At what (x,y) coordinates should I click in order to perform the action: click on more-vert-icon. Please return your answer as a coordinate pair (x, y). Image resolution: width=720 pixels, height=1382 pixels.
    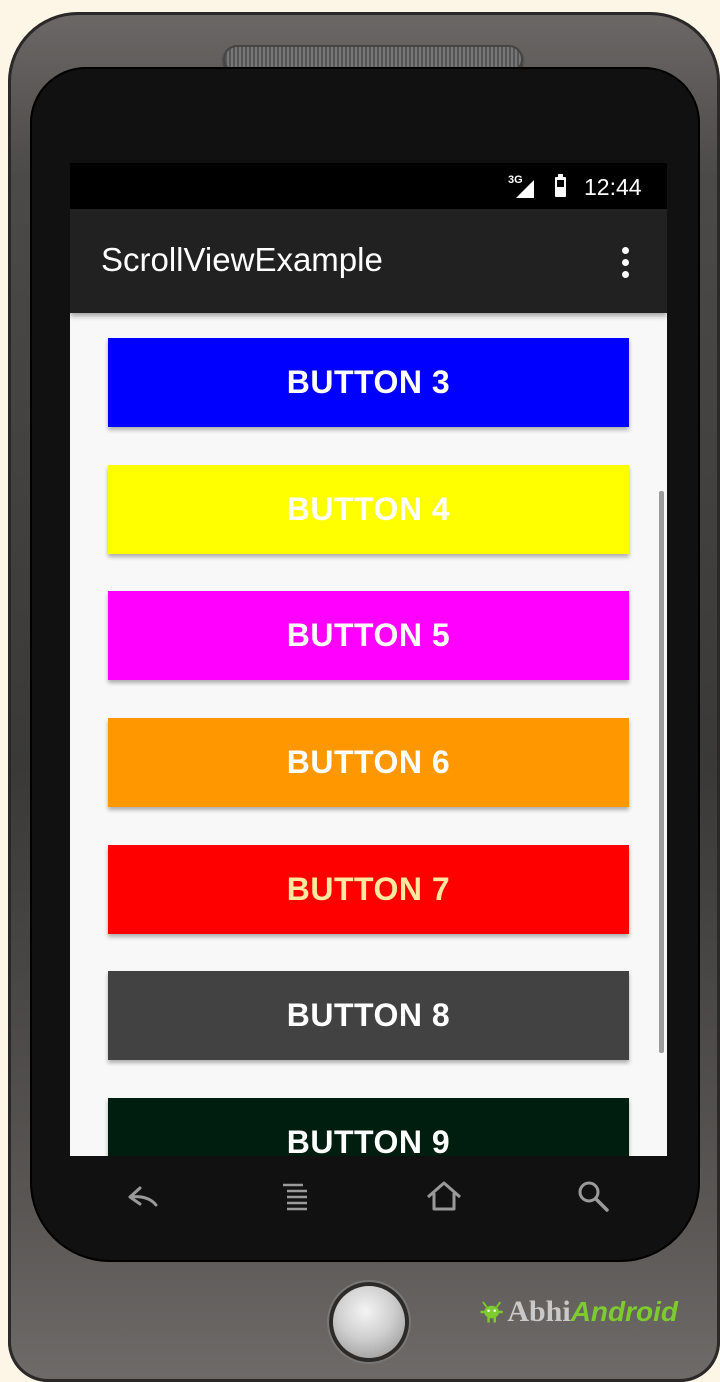
    Looking at the image, I should click on (626, 263).